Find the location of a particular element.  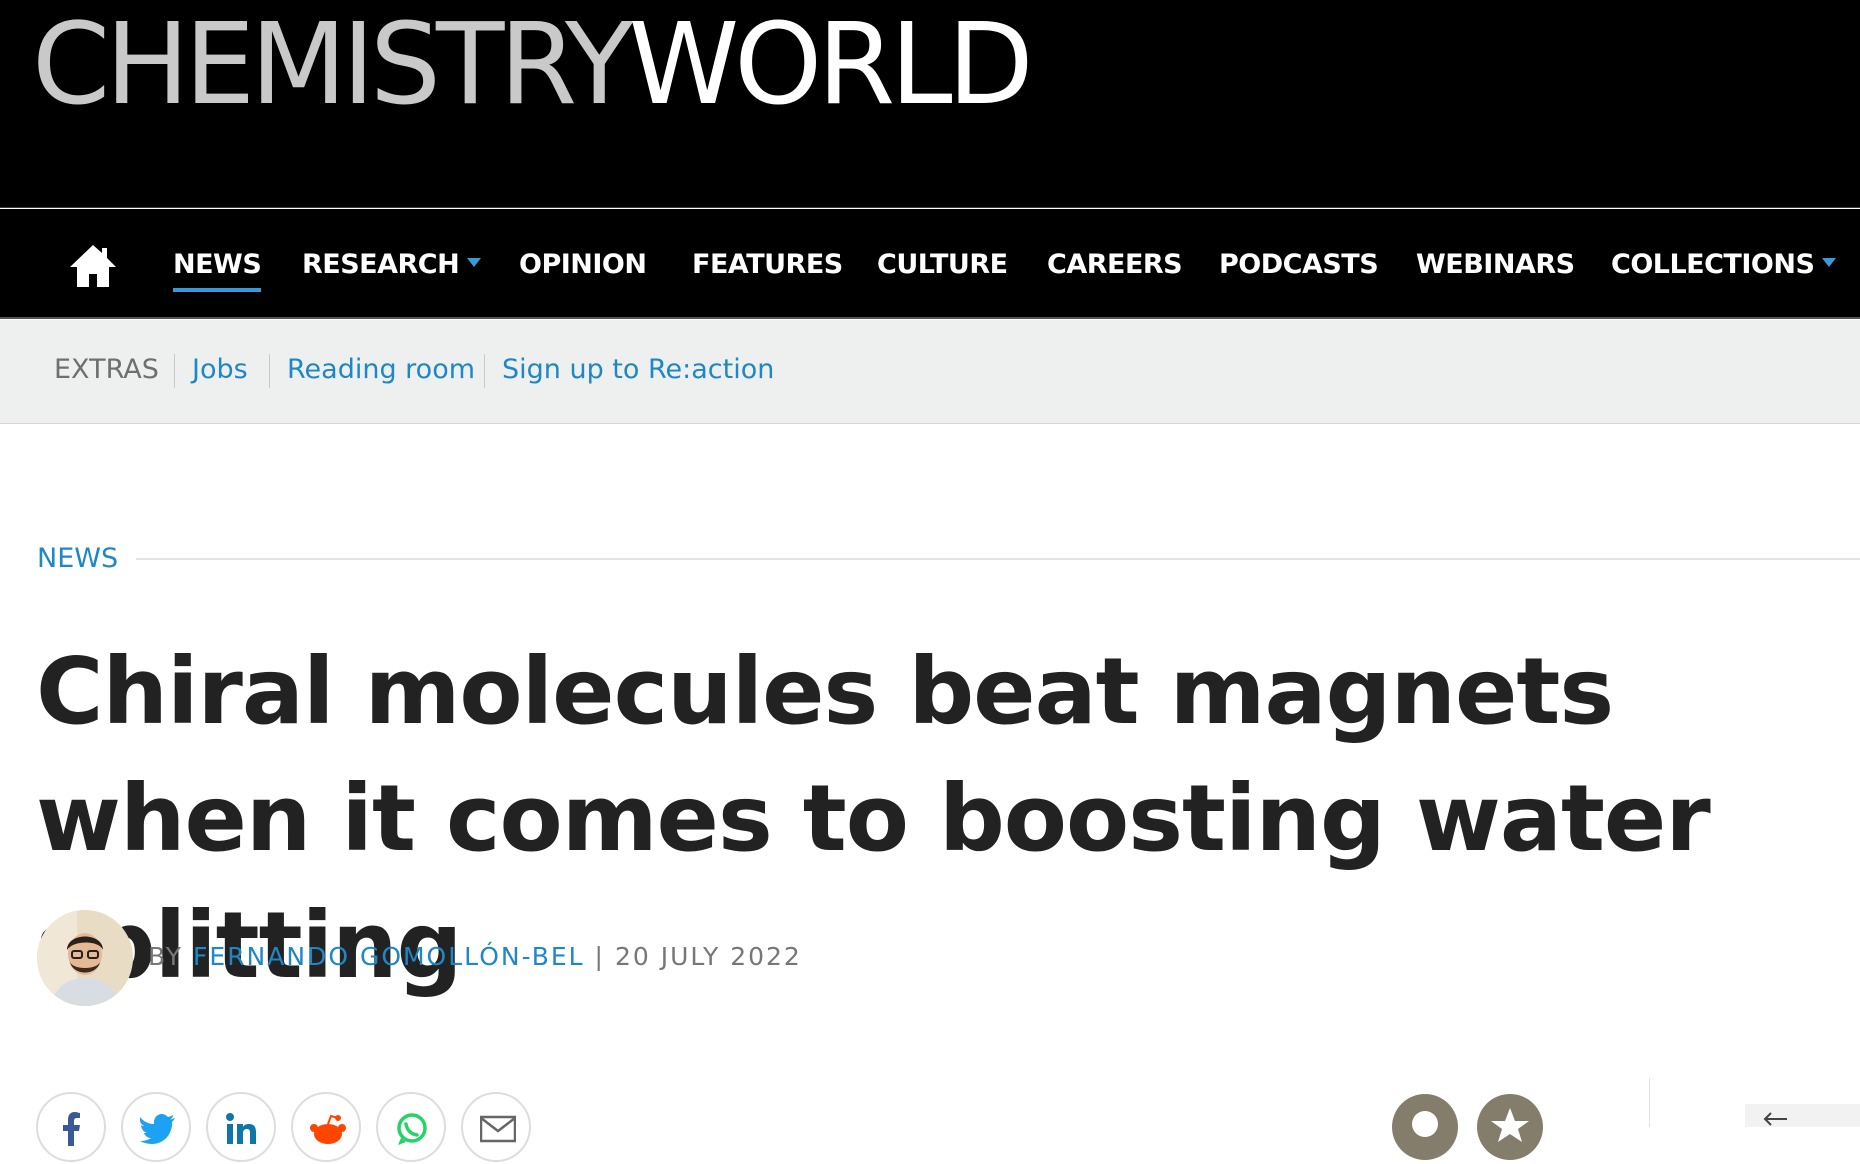

nav-collections: COLLECTIONS is located at coordinates (1724, 264).